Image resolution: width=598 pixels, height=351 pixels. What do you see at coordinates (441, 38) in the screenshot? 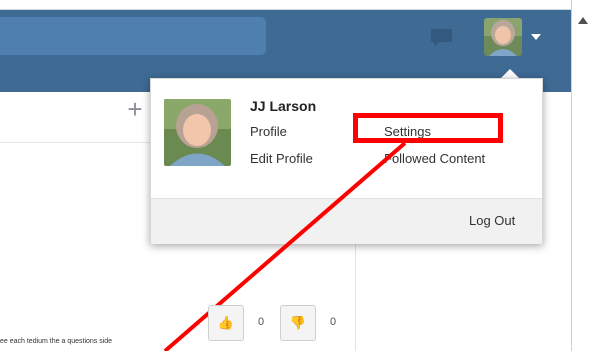
I see `chat-bubble-icon` at bounding box center [441, 38].